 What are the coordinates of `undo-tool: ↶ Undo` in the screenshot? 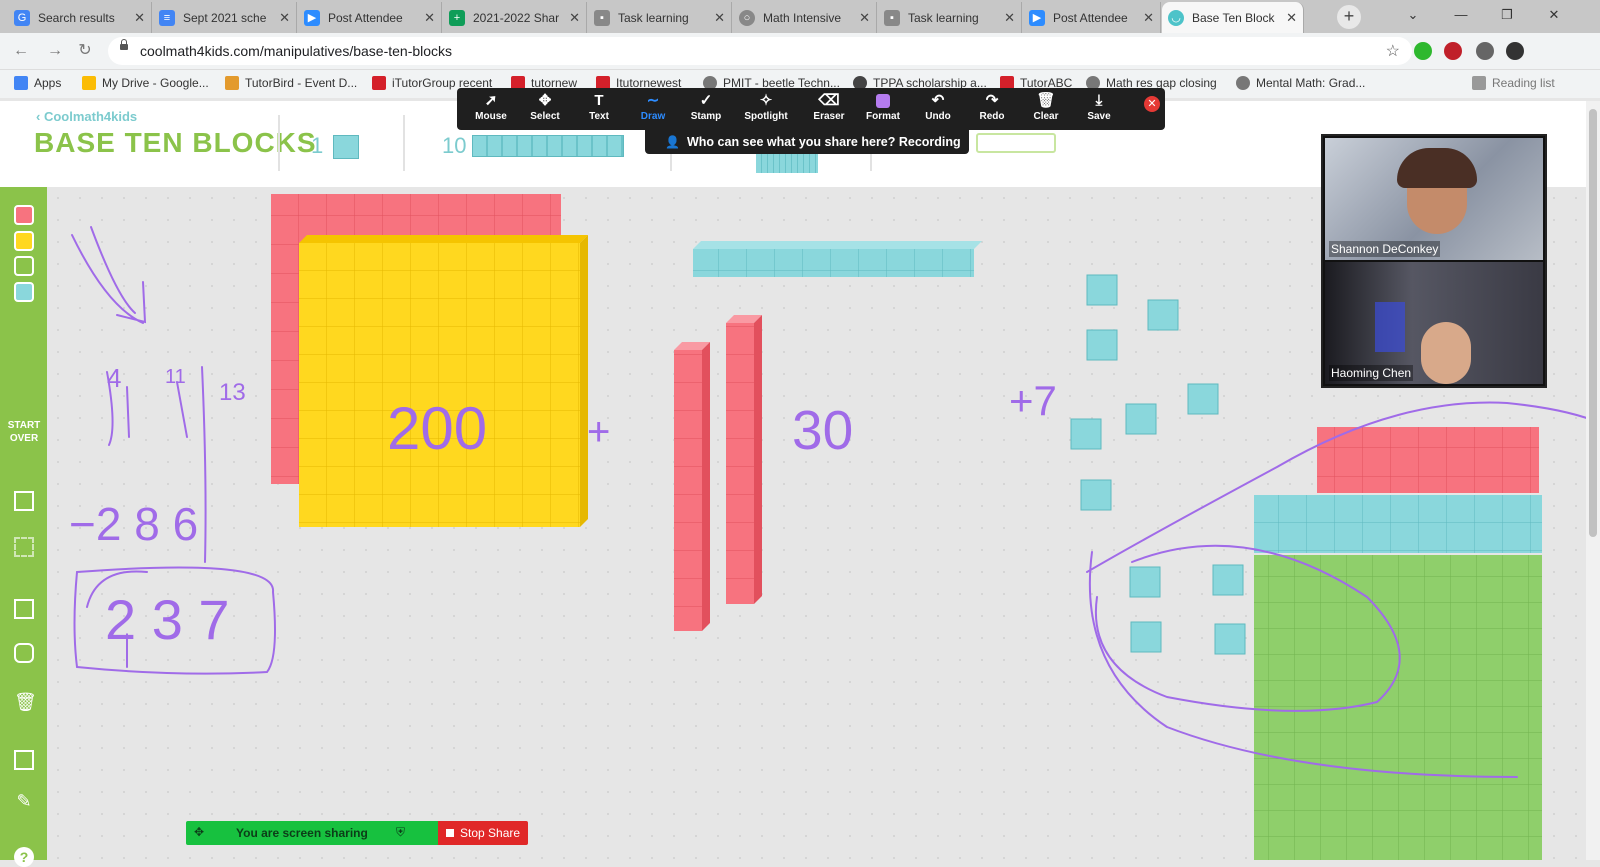 It's located at (938, 106).